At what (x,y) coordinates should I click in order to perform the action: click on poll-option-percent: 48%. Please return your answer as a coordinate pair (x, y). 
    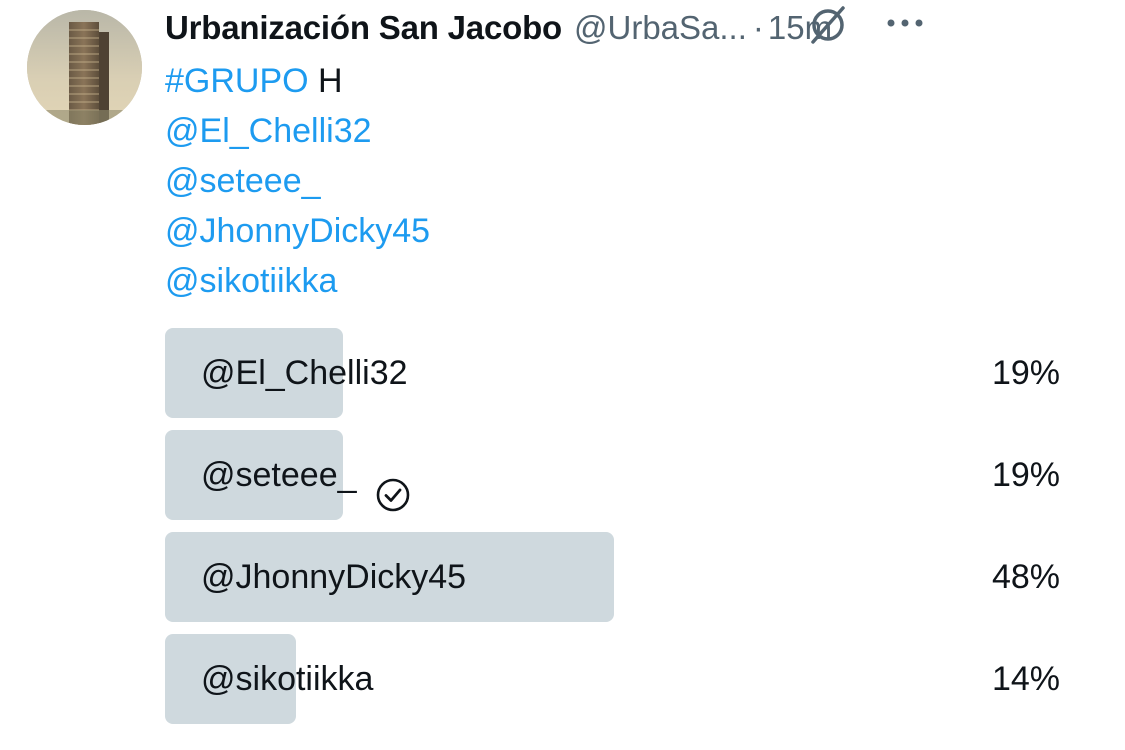
    Looking at the image, I should click on (1025, 577).